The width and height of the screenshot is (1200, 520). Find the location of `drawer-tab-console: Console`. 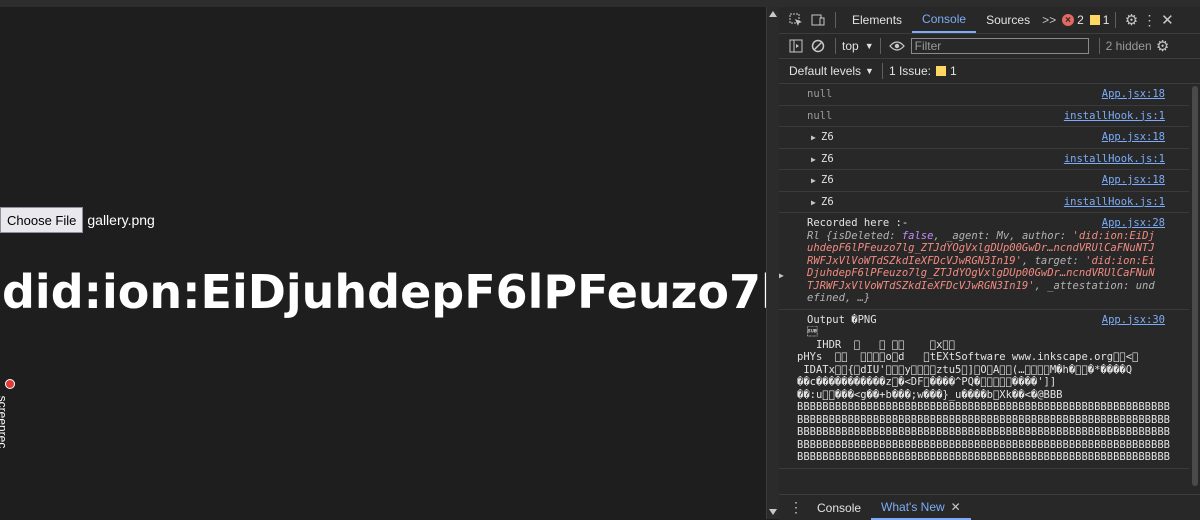

drawer-tab-console: Console is located at coordinates (839, 507).